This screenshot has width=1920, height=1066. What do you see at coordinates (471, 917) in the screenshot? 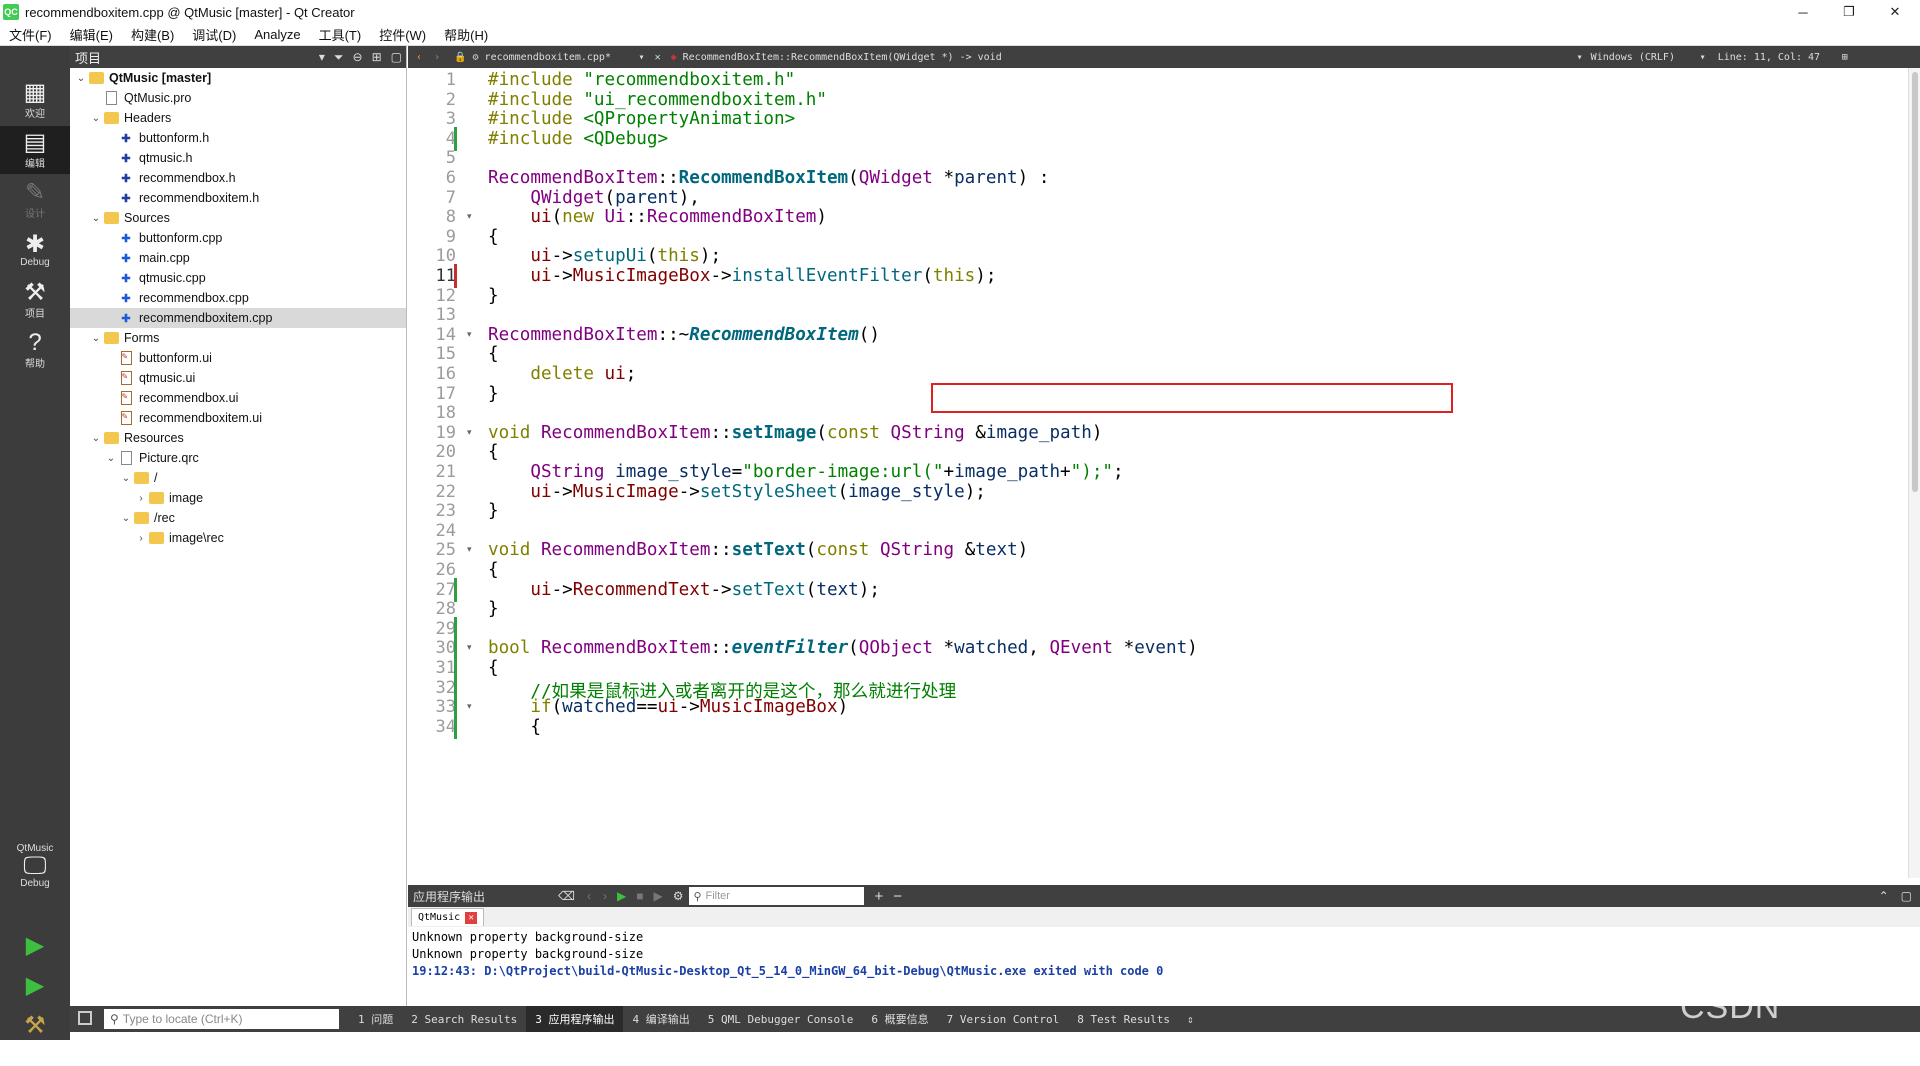
I see `close-icon: ✕` at bounding box center [471, 917].